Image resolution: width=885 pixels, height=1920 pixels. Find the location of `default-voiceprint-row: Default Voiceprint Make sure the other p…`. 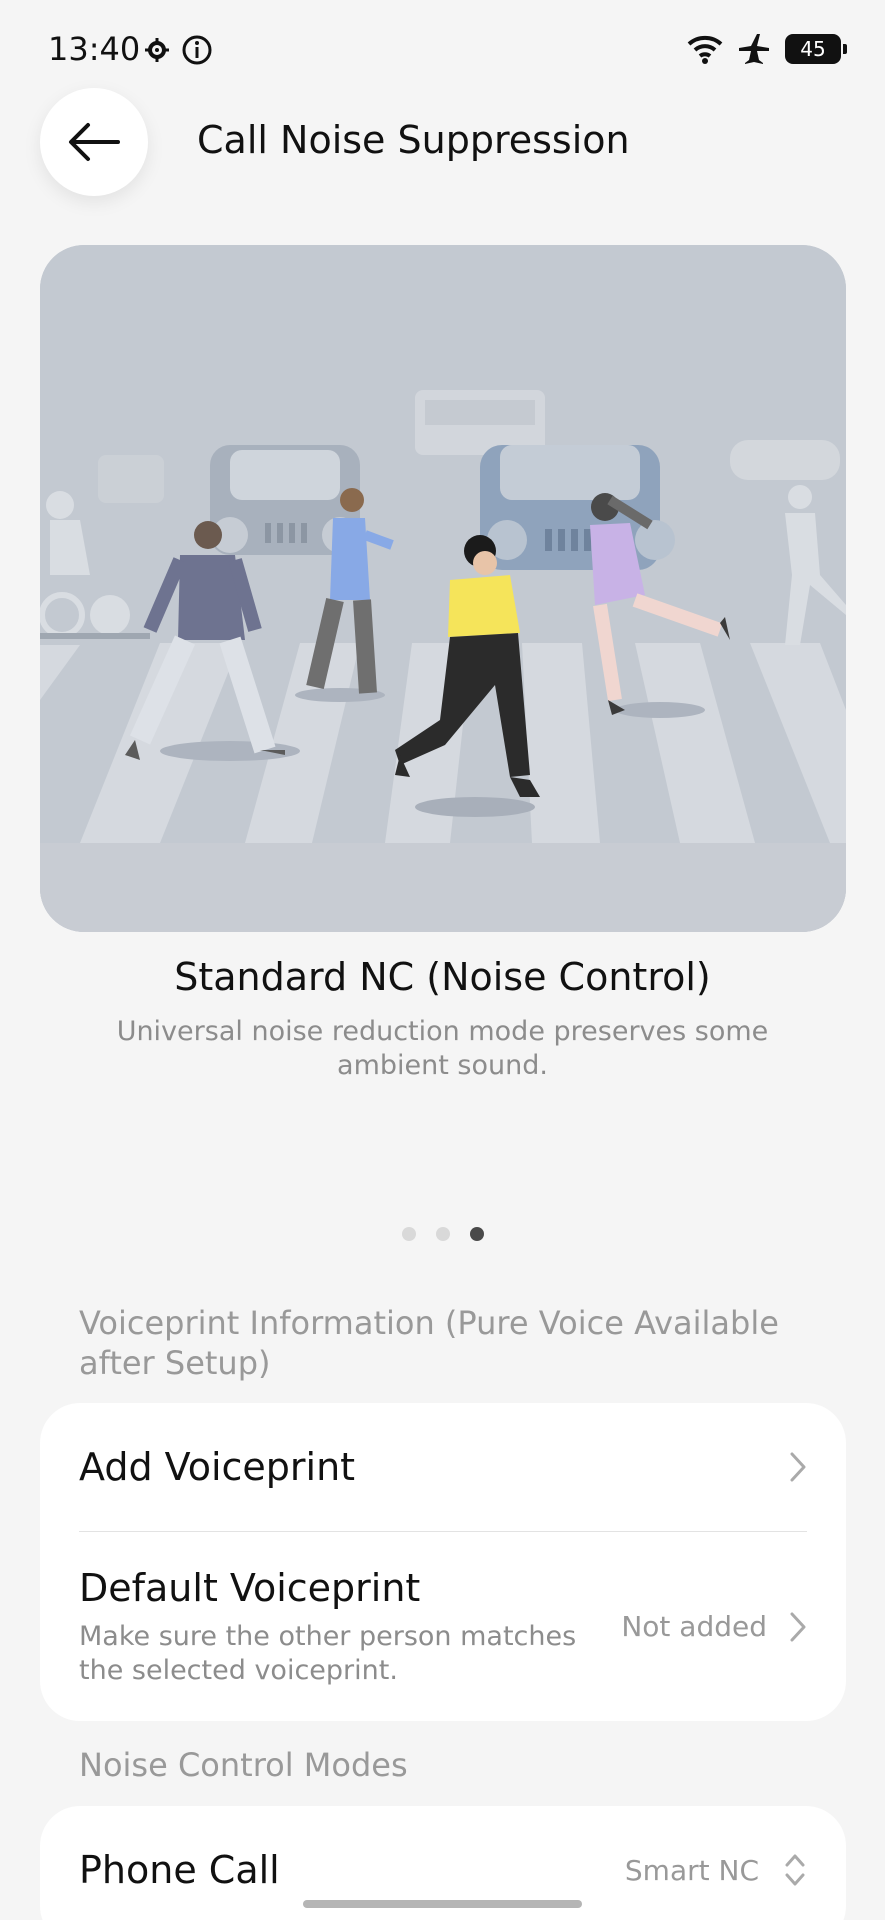

default-voiceprint-row: Default Voiceprint Make sure the other p… is located at coordinates (443, 1626).